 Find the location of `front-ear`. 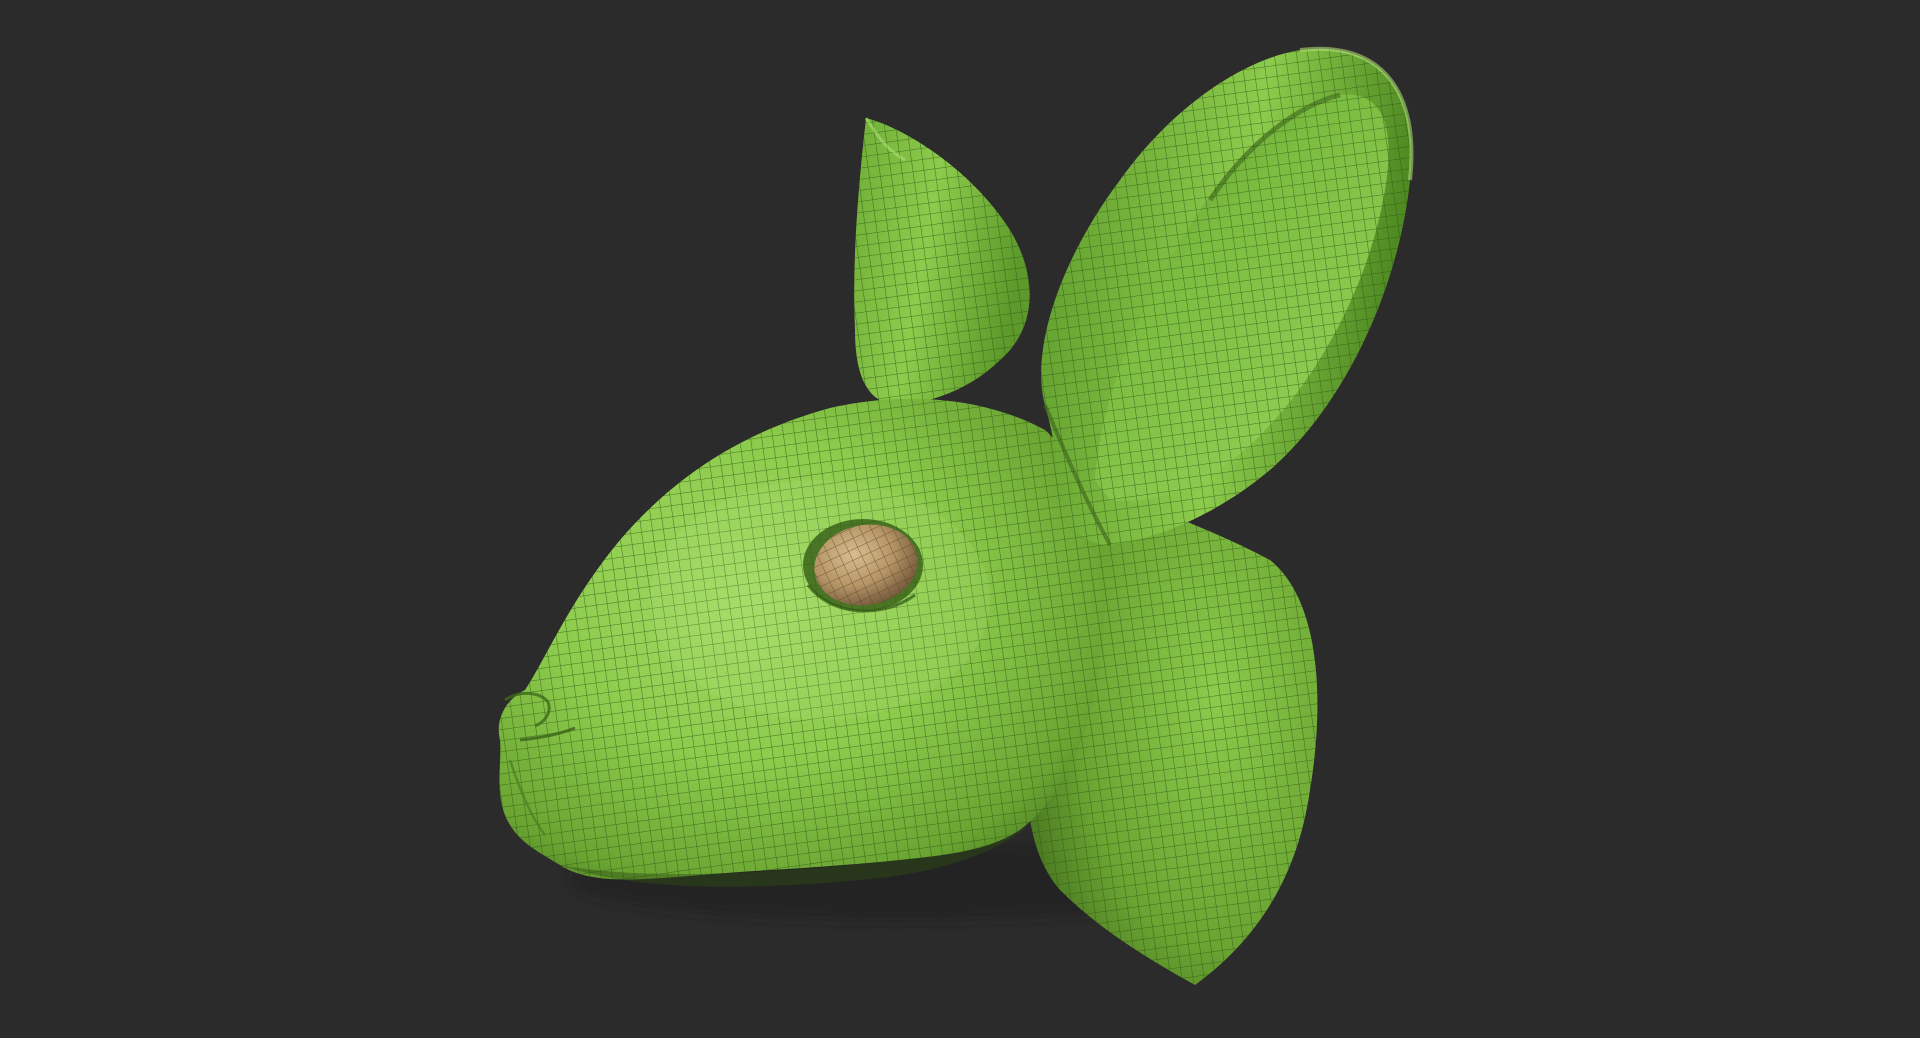

front-ear is located at coordinates (1227, 295).